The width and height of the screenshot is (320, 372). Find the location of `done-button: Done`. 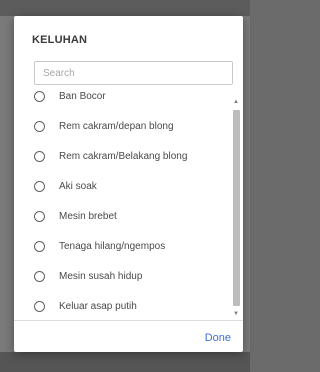

done-button: Done is located at coordinates (218, 338).